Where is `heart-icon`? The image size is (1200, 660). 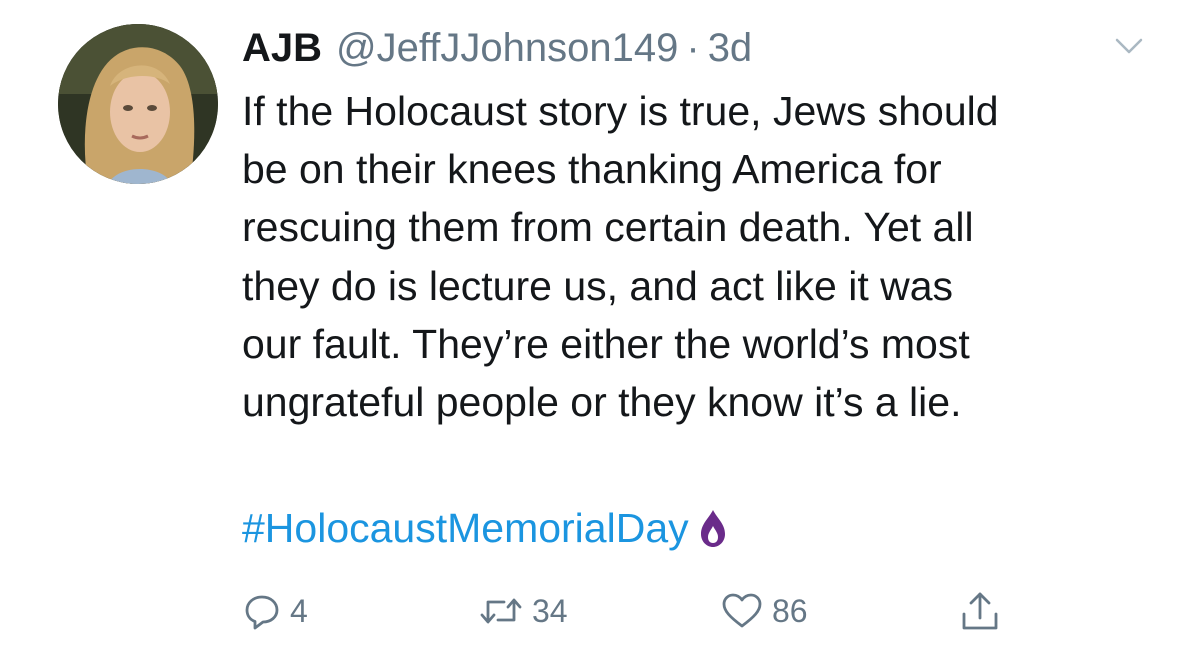
heart-icon is located at coordinates (742, 610).